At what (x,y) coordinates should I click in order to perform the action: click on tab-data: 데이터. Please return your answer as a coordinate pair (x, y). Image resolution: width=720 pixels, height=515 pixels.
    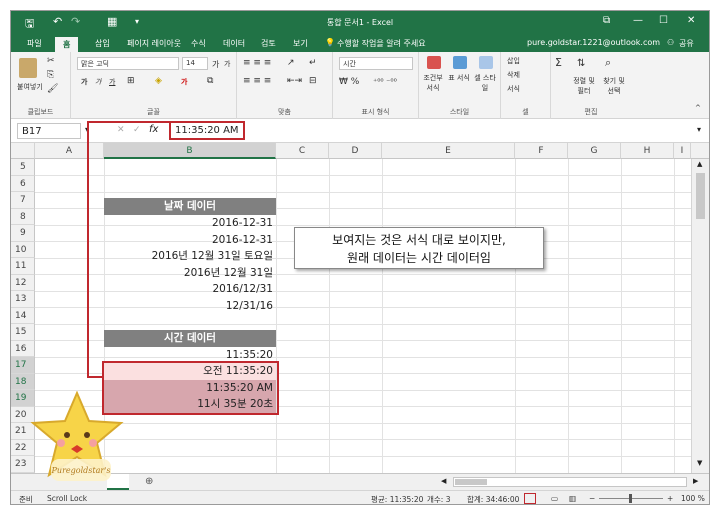
    Looking at the image, I should click on (234, 43).